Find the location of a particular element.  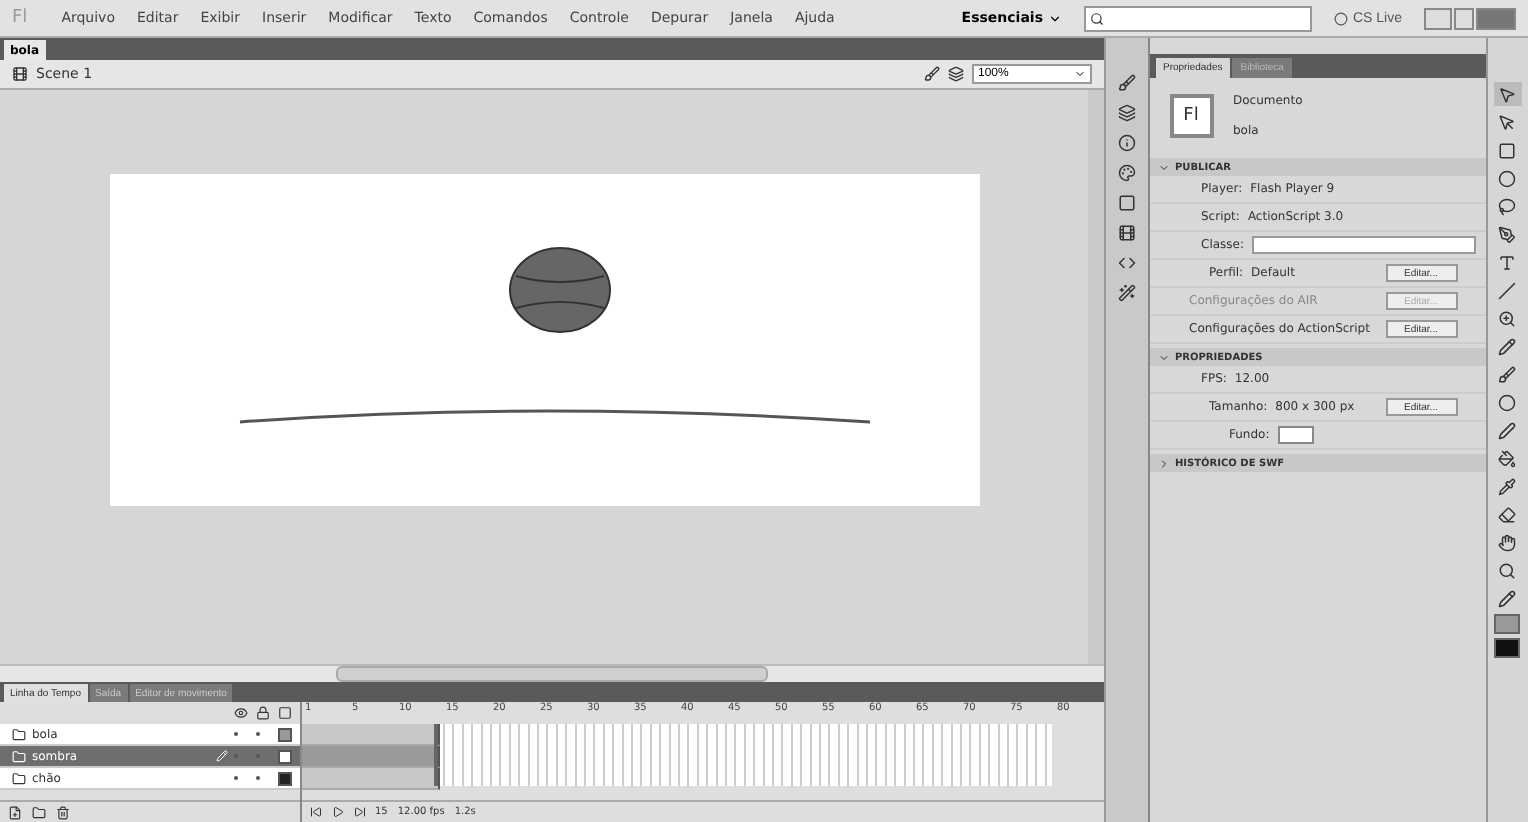

ball-drawing is located at coordinates (560, 290).